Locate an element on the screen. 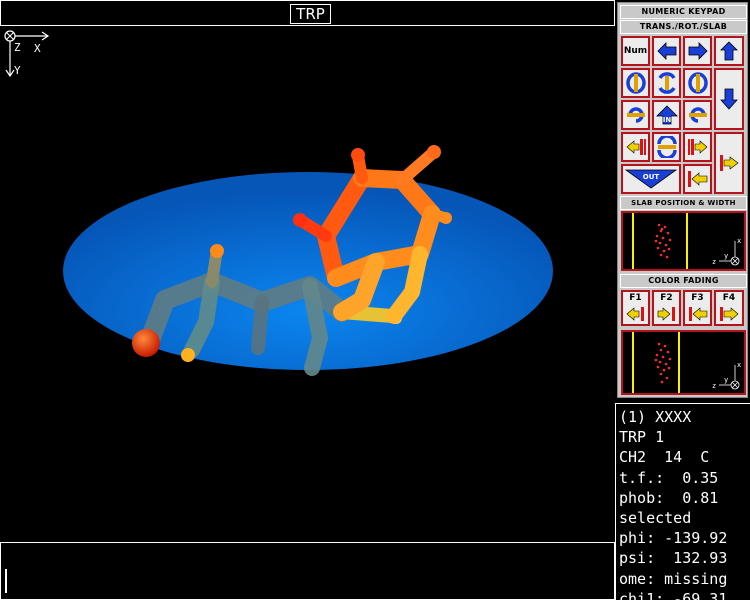  slab-axis-y-label: y is located at coordinates (726, 256).